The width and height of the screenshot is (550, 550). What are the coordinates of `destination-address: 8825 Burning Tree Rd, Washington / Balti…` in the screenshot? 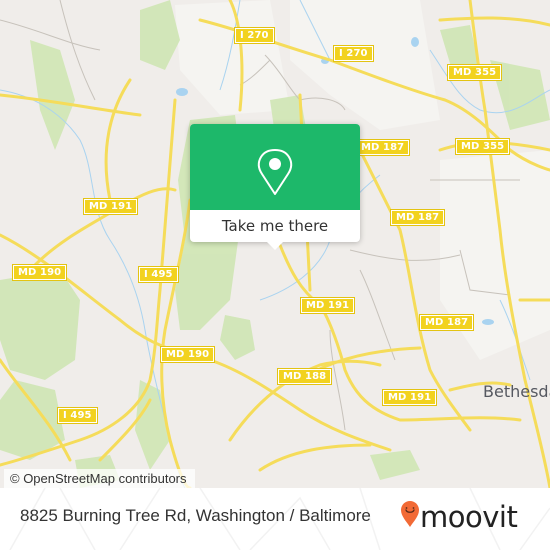 It's located at (195, 515).